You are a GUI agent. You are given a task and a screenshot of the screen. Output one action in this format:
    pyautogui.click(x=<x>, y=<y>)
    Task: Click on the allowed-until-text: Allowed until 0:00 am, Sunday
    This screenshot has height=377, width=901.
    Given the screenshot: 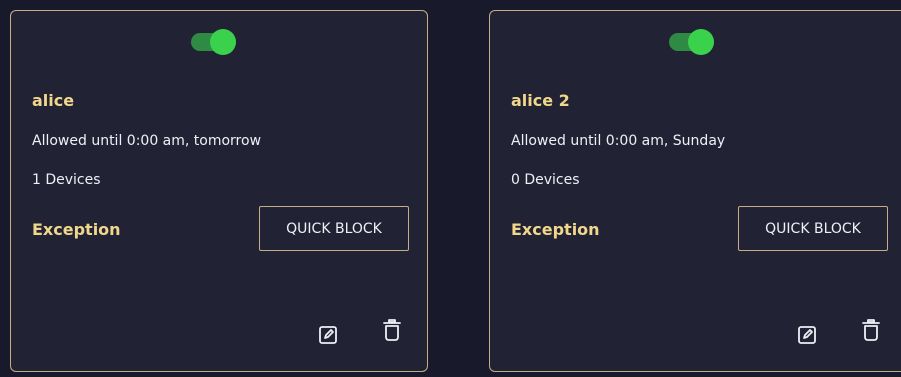 What is the action you would take?
    pyautogui.click(x=618, y=141)
    